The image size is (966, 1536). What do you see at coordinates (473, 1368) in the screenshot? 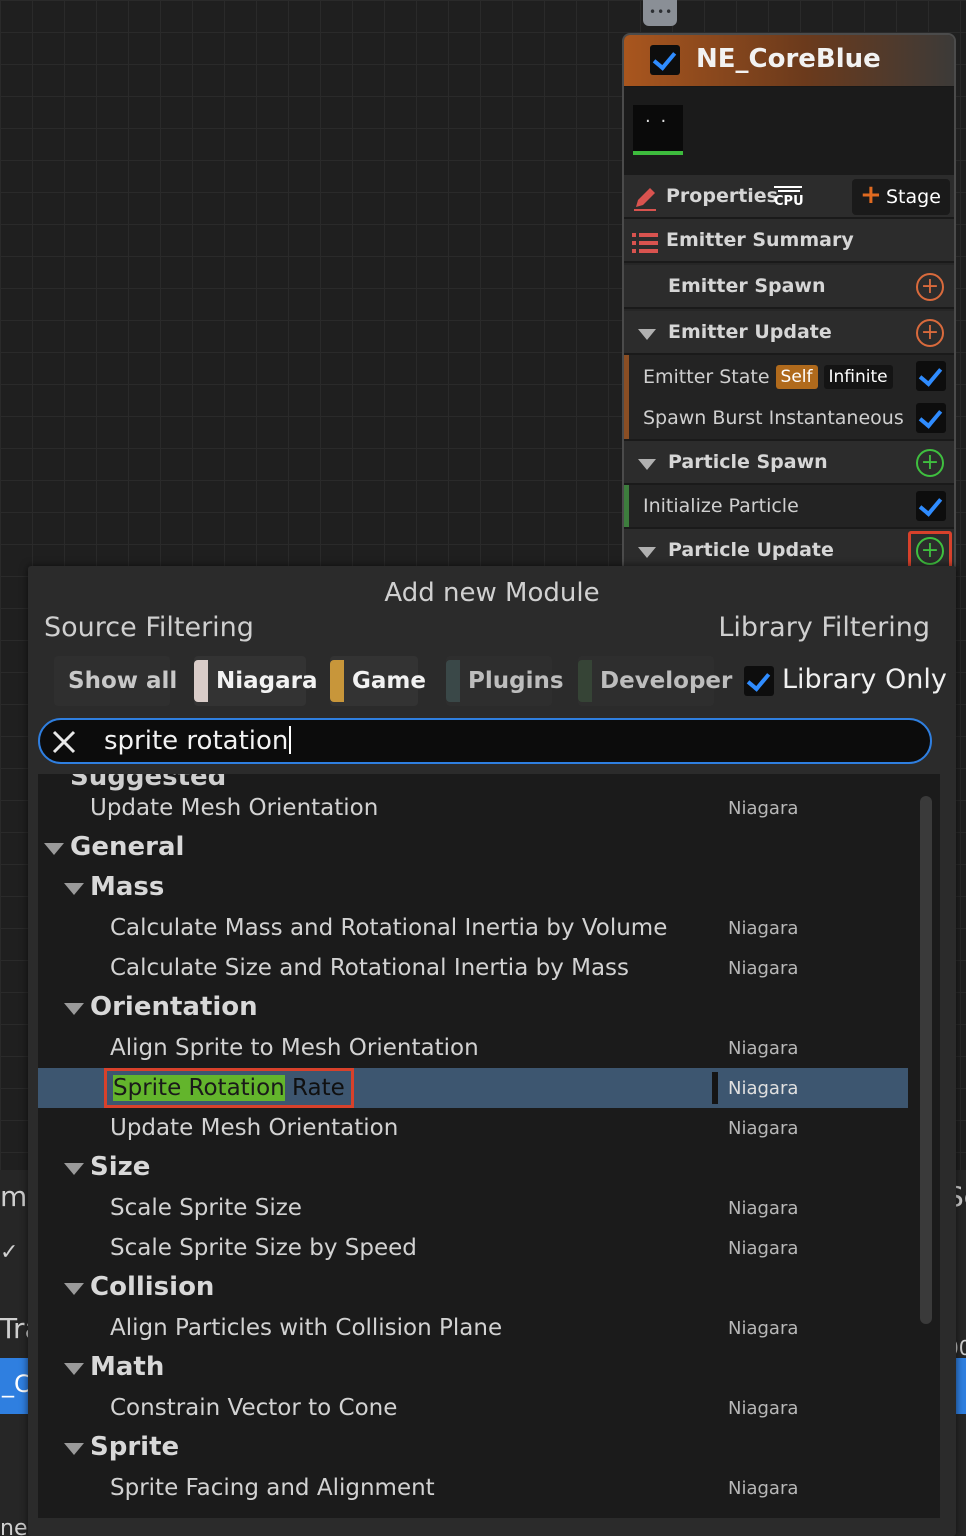
I see `category-row: Math` at bounding box center [473, 1368].